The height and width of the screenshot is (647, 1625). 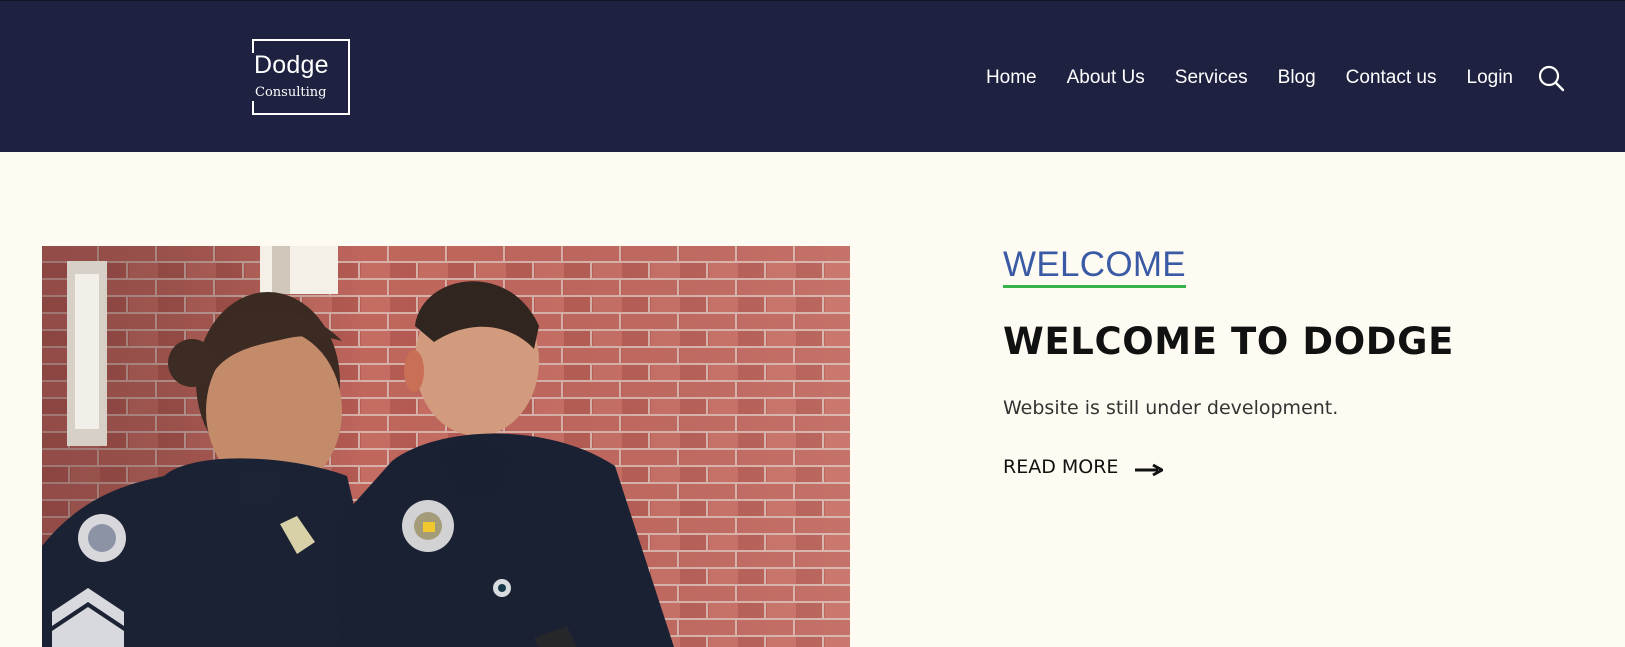 What do you see at coordinates (1391, 78) in the screenshot?
I see `nav-contact-us: Contact us` at bounding box center [1391, 78].